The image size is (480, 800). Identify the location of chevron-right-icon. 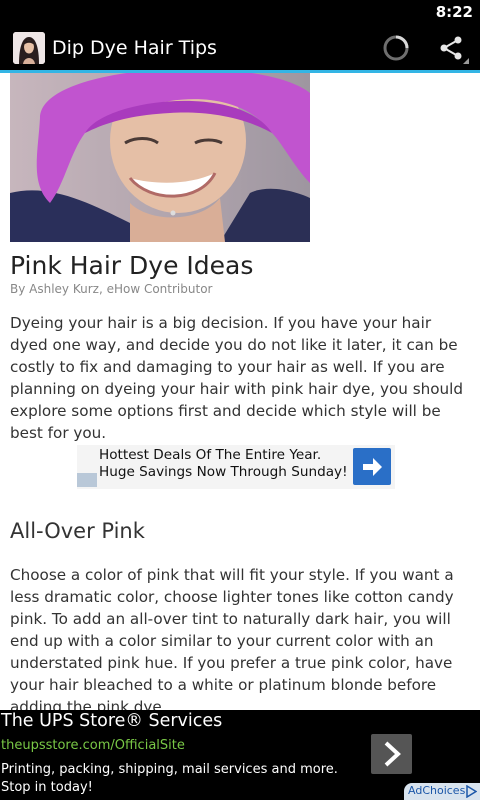
(392, 754).